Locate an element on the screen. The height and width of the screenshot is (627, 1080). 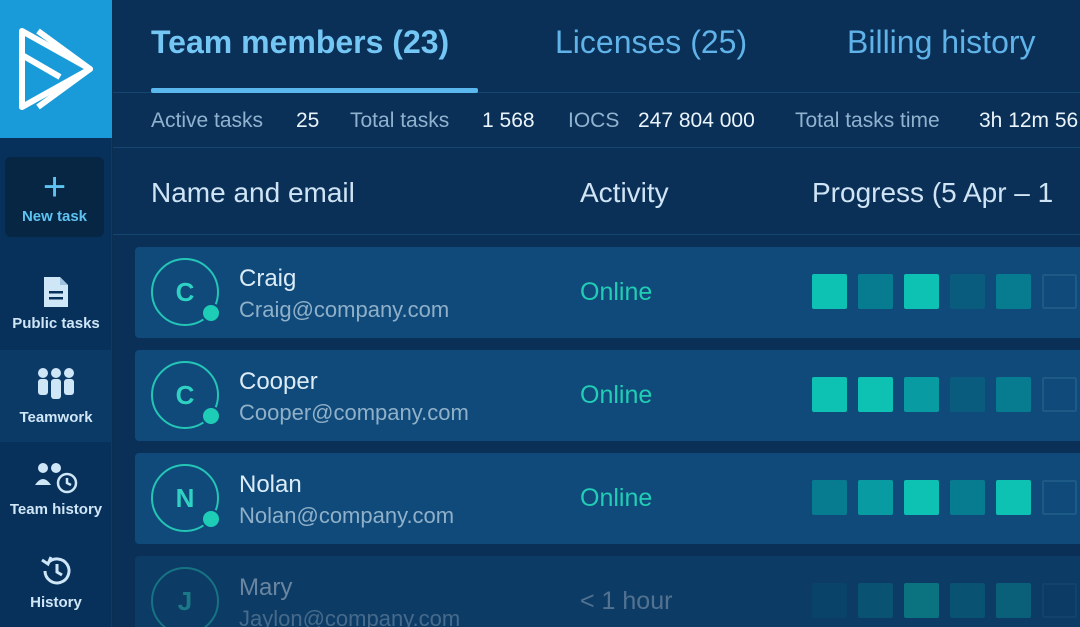
avatar-initial: N is located at coordinates (185, 497).